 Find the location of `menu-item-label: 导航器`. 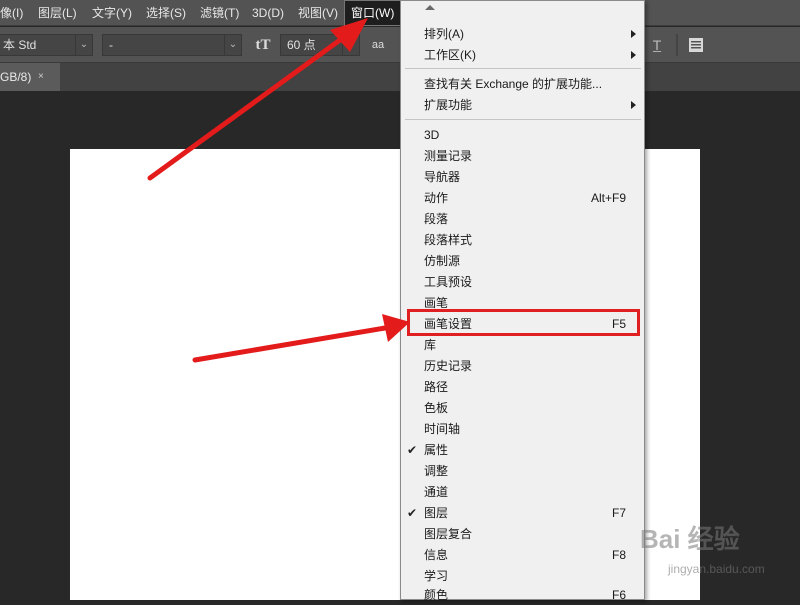

menu-item-label: 导航器 is located at coordinates (442, 177).